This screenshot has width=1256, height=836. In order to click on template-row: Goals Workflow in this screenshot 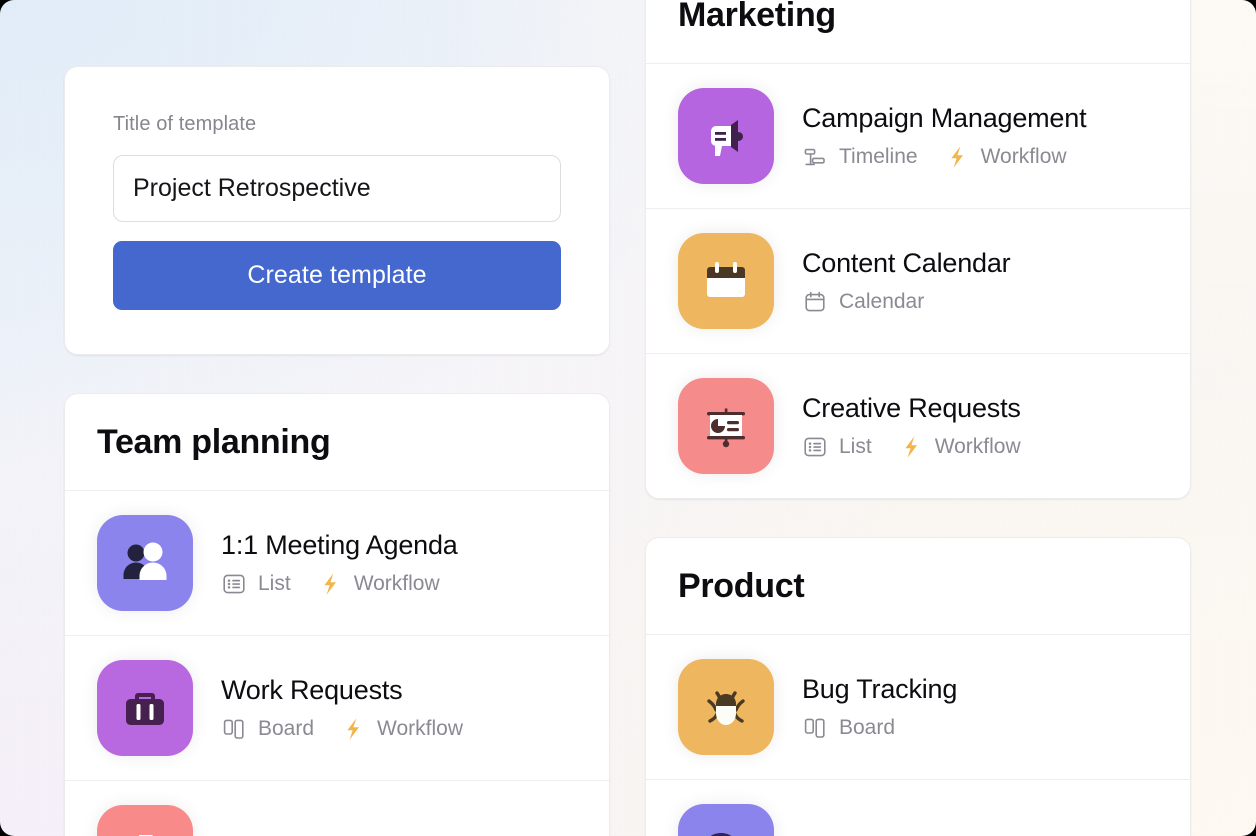, I will do `click(337, 808)`.